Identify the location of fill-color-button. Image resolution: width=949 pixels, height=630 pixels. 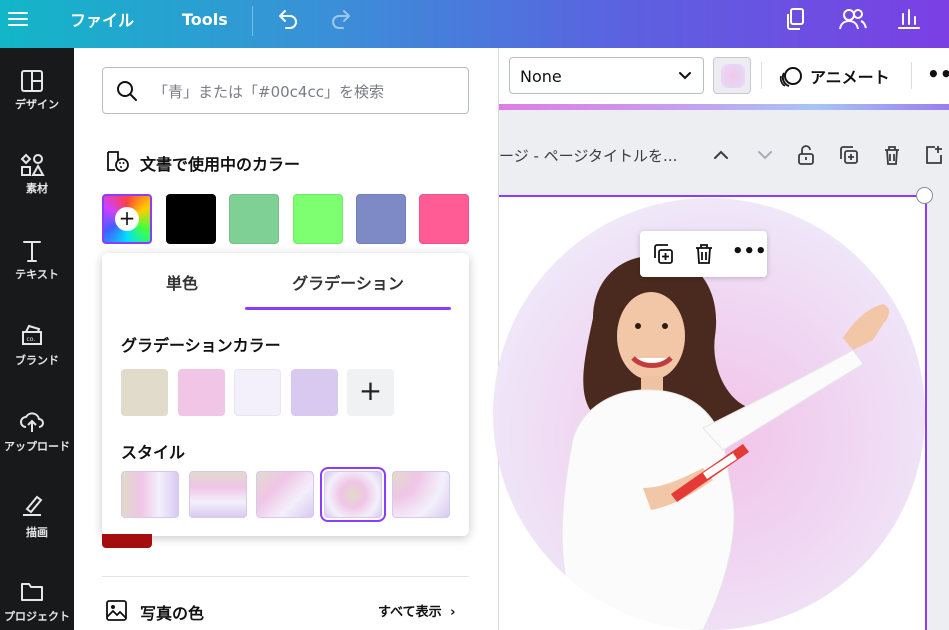
(732, 75).